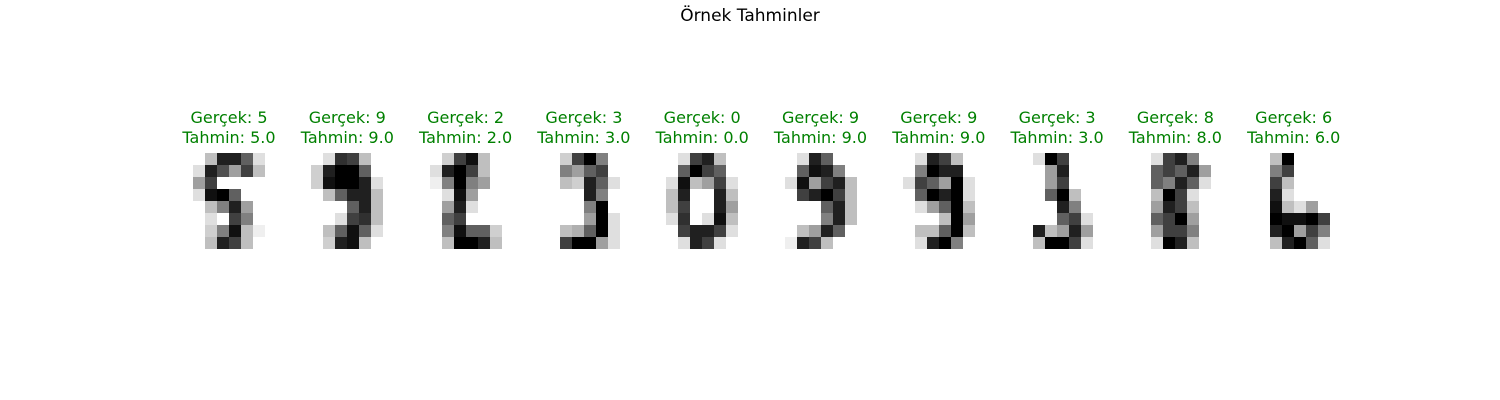 The height and width of the screenshot is (400, 1500). What do you see at coordinates (466, 137) in the screenshot?
I see `predicted-label: Tahmin: 2.0` at bounding box center [466, 137].